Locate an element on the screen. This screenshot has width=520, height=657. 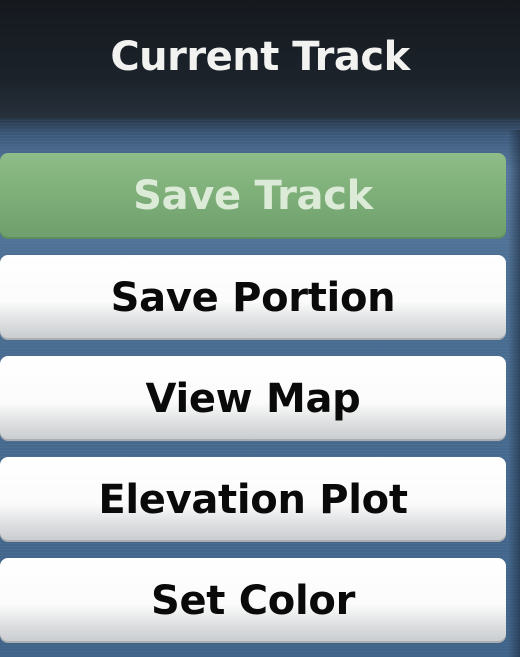
view-map-button: View Map is located at coordinates (253, 398).